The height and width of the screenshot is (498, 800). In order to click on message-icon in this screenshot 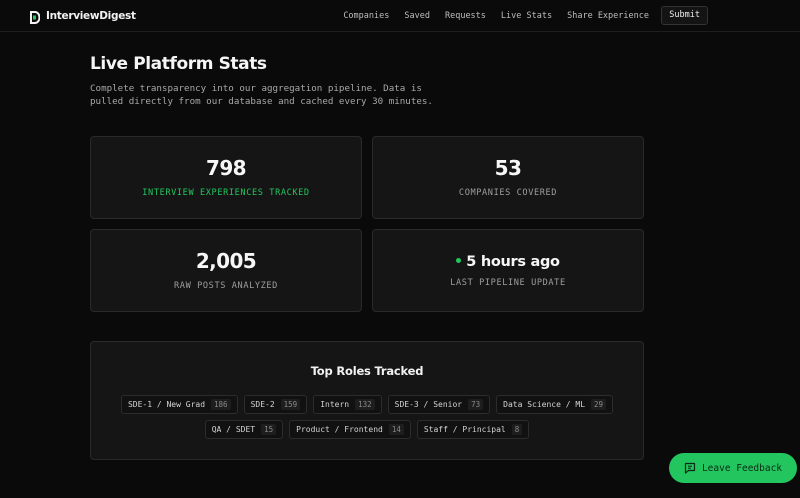, I will do `click(690, 468)`.